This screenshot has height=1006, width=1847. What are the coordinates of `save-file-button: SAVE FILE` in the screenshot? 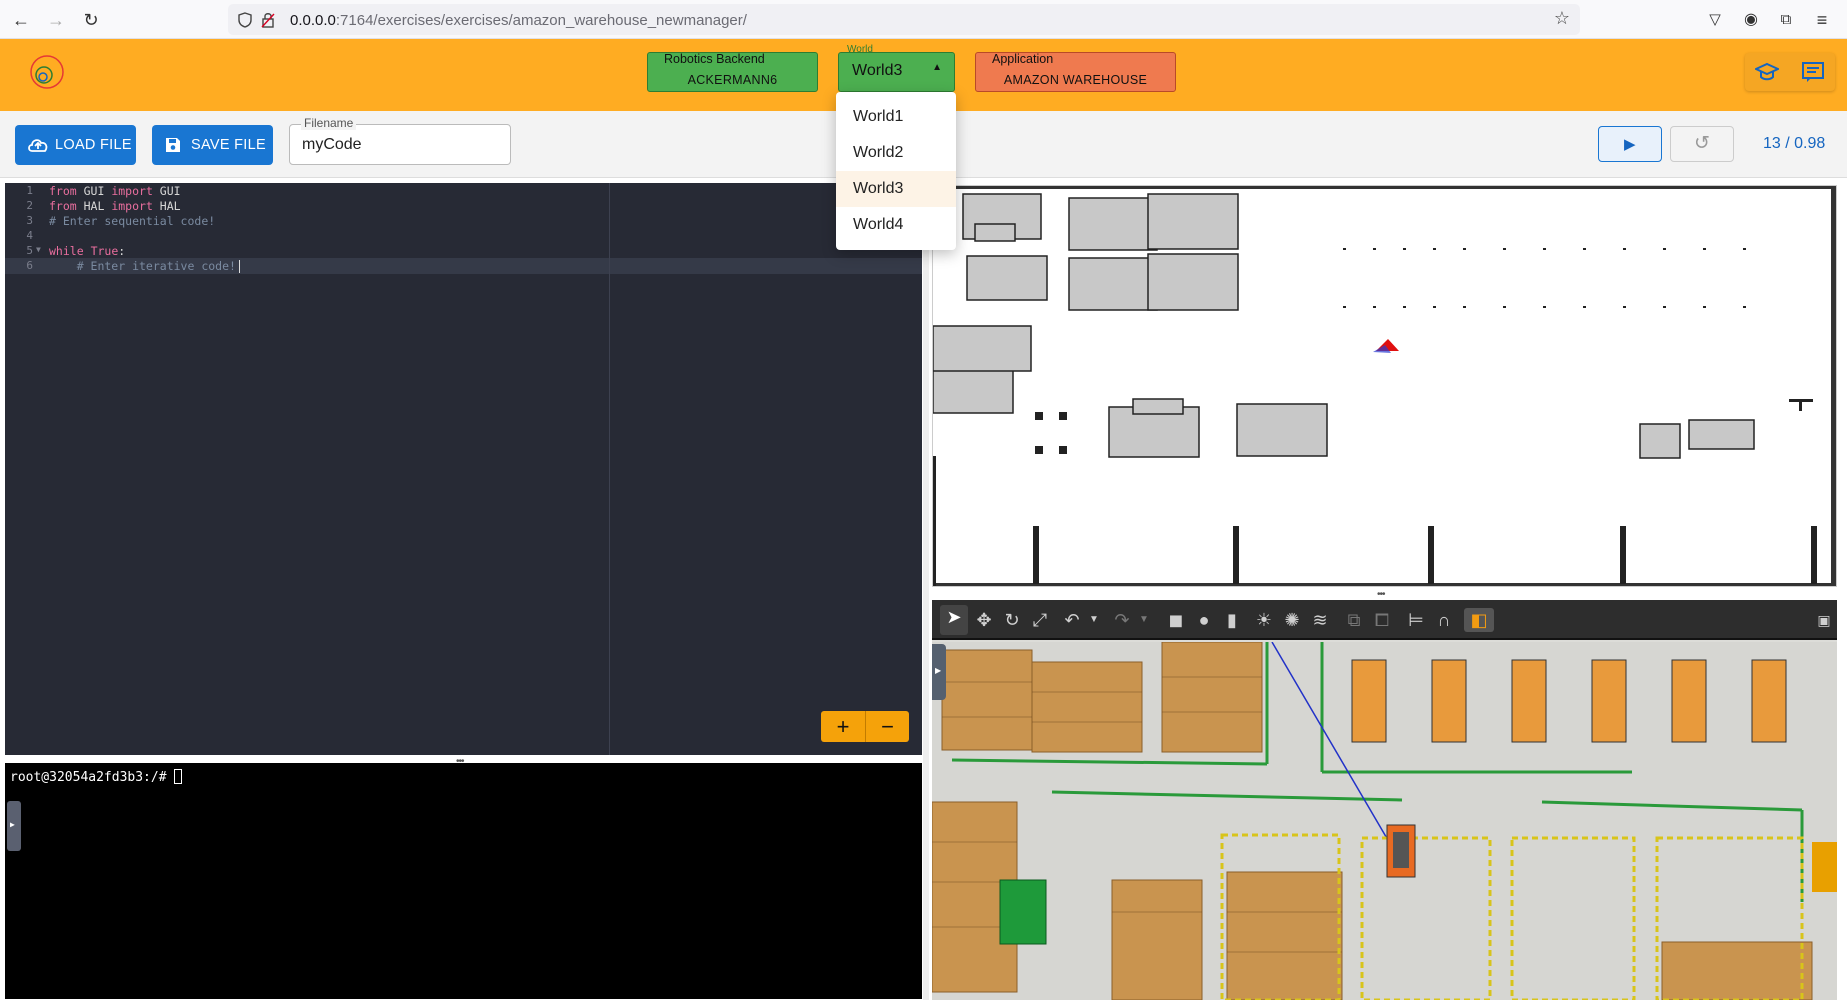 It's located at (212, 145).